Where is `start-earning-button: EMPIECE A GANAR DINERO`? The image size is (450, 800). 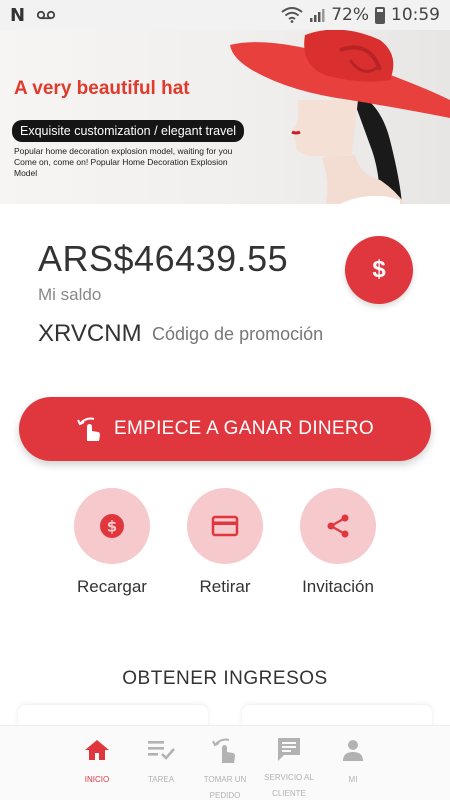
start-earning-button: EMPIECE A GANAR DINERO is located at coordinates (225, 429).